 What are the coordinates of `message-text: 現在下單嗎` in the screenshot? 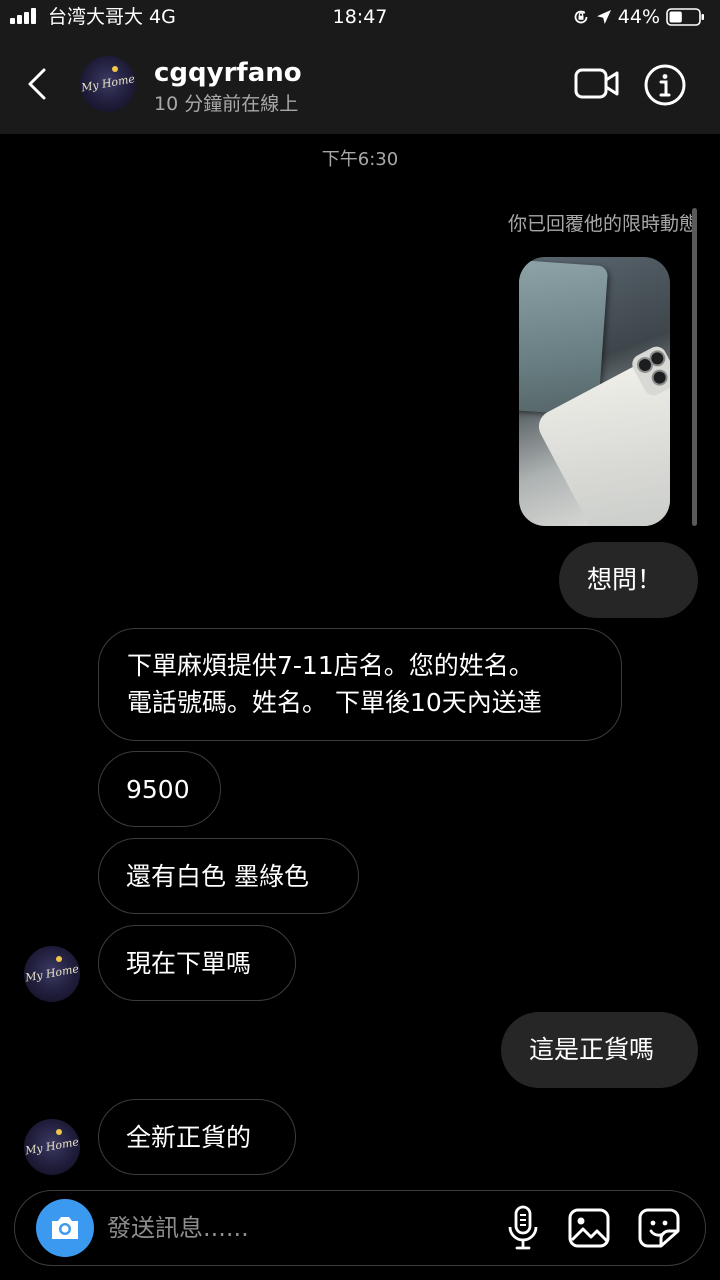 It's located at (189, 963).